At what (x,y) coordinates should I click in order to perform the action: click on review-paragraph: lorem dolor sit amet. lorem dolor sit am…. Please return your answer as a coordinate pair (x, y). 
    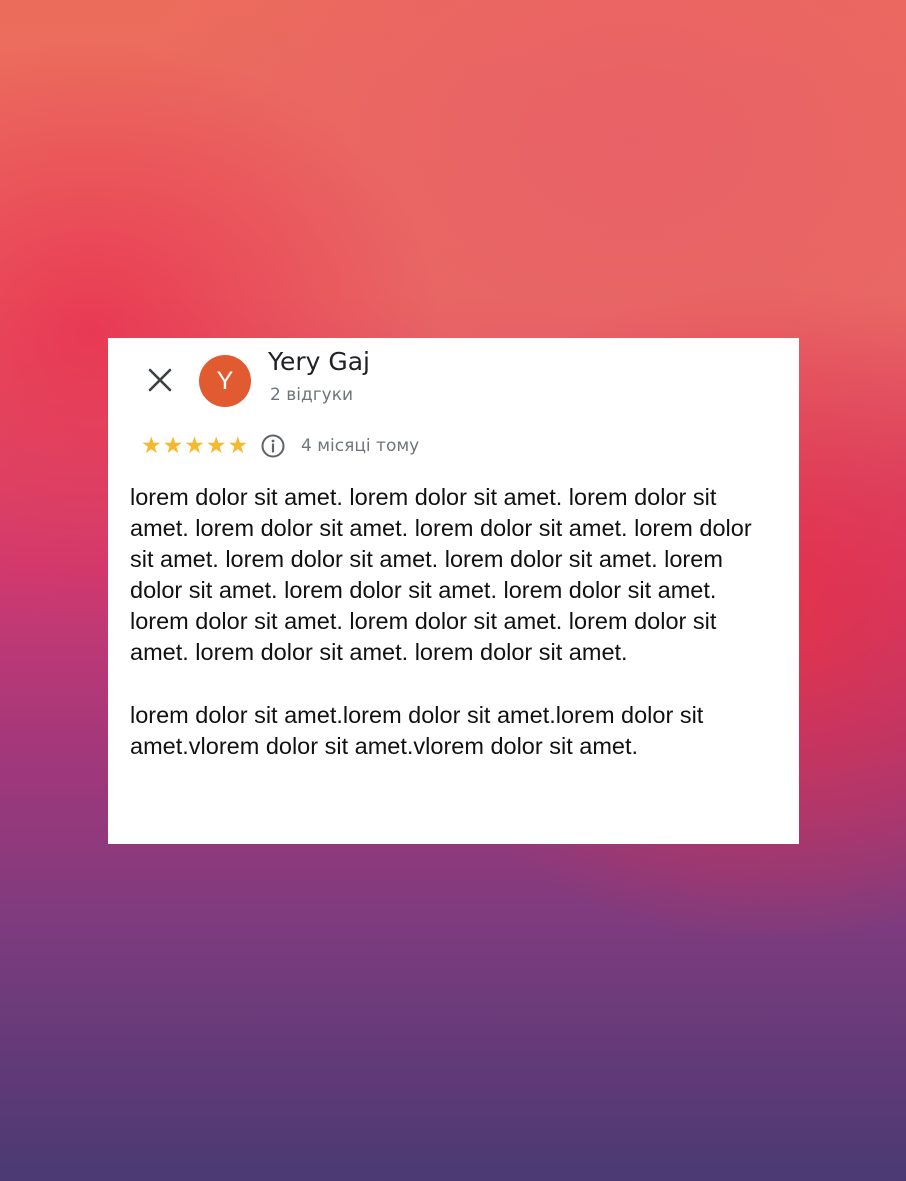
    Looking at the image, I should click on (441, 575).